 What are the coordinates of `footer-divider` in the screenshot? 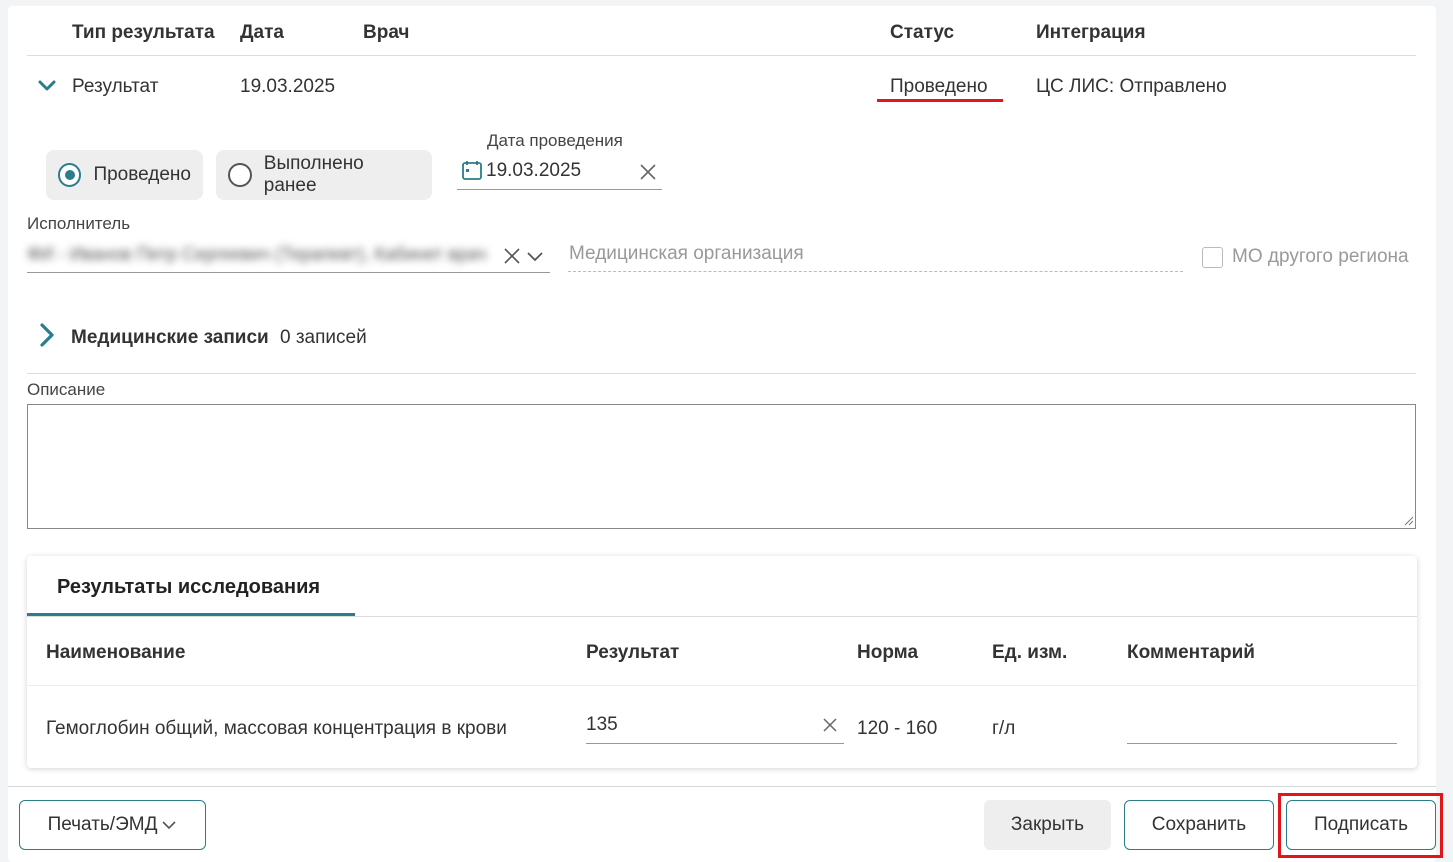 It's located at (722, 786).